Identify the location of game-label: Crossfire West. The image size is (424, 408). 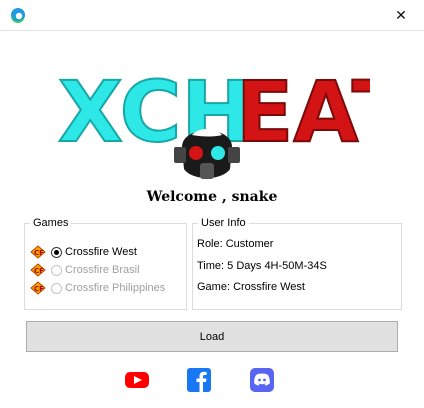
(101, 252).